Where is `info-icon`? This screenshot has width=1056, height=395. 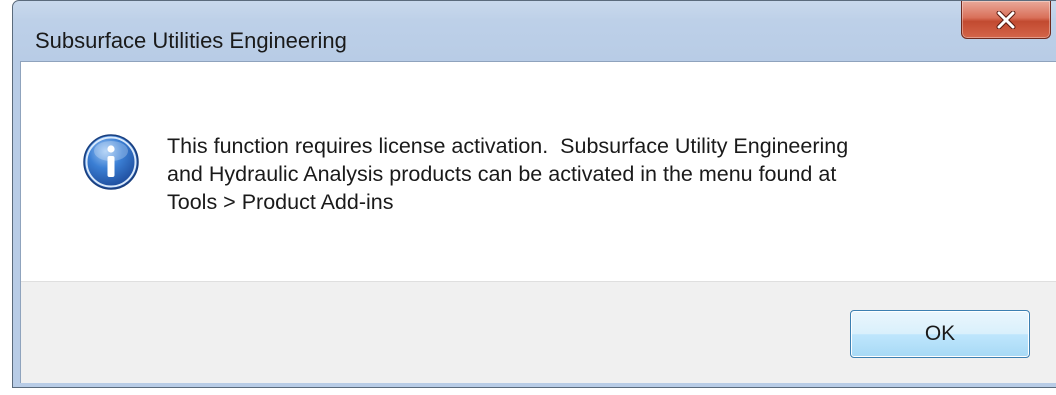 info-icon is located at coordinates (111, 162).